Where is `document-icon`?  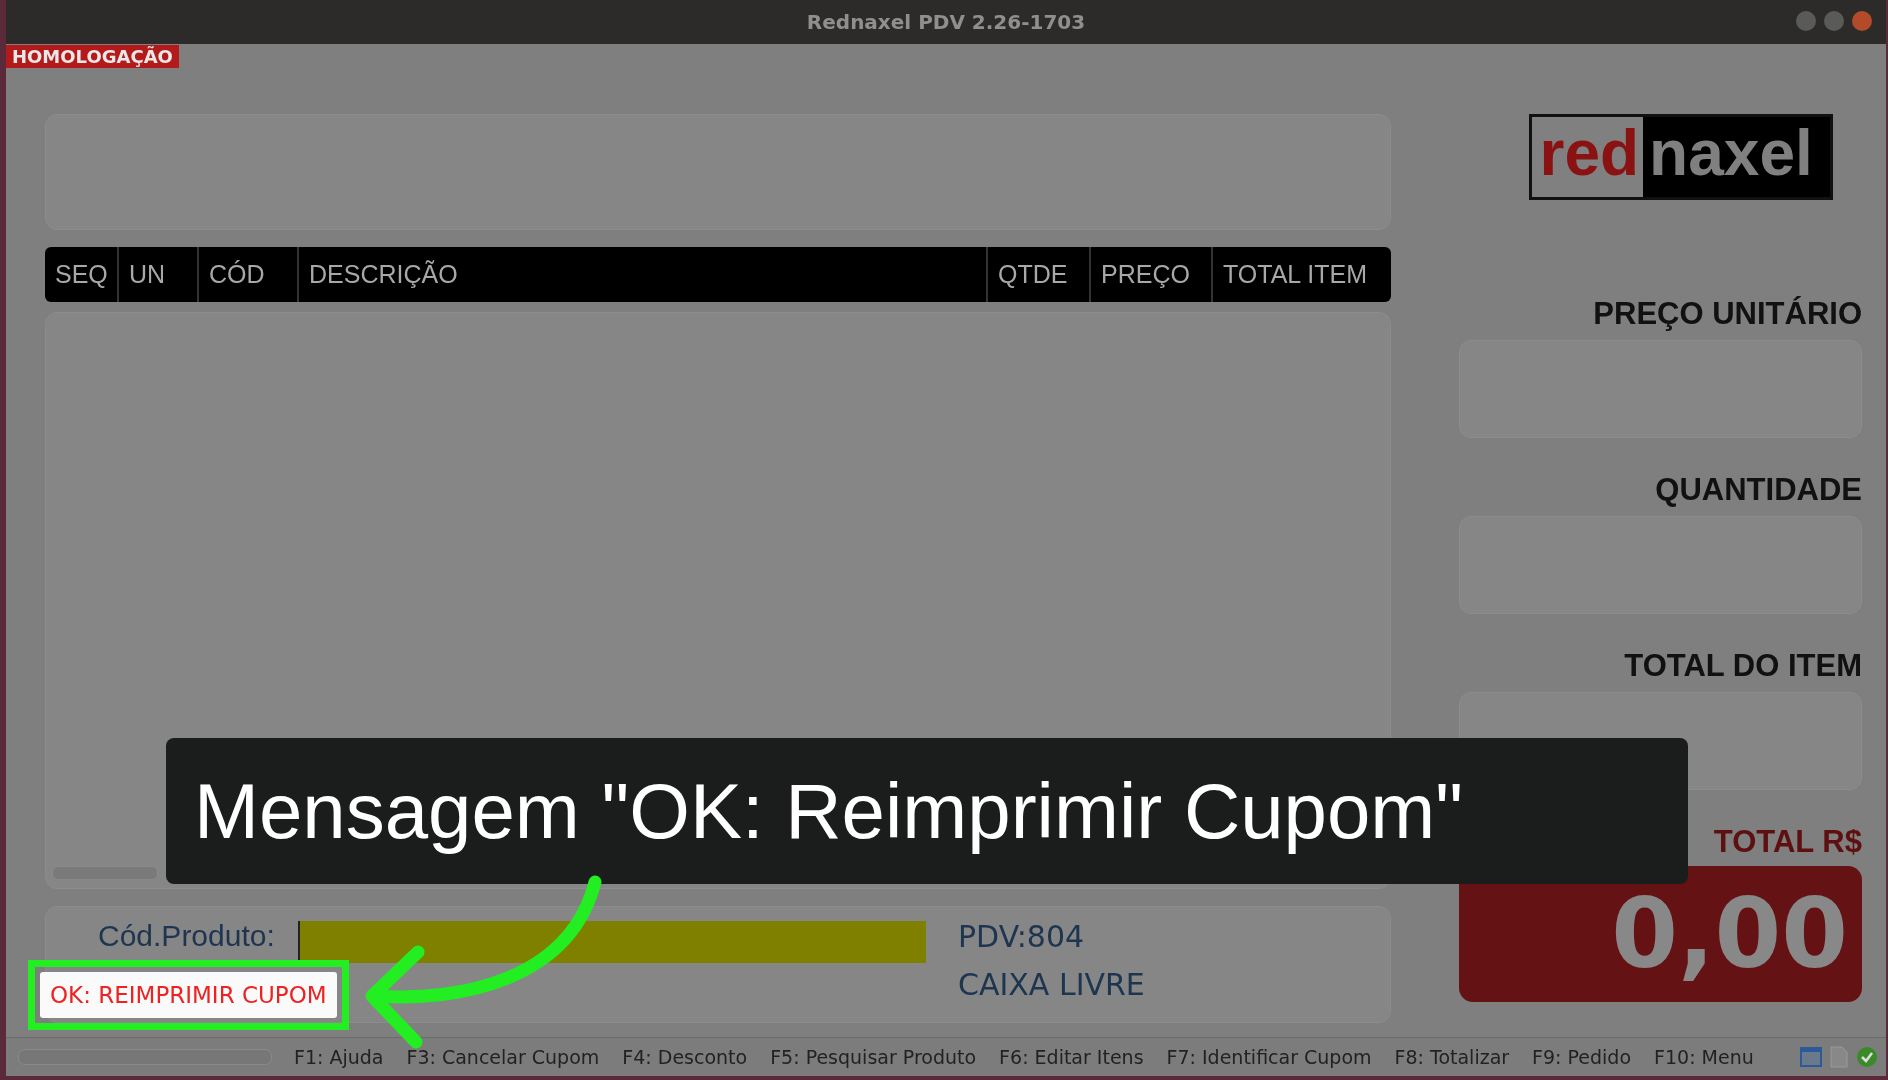 document-icon is located at coordinates (1839, 1057).